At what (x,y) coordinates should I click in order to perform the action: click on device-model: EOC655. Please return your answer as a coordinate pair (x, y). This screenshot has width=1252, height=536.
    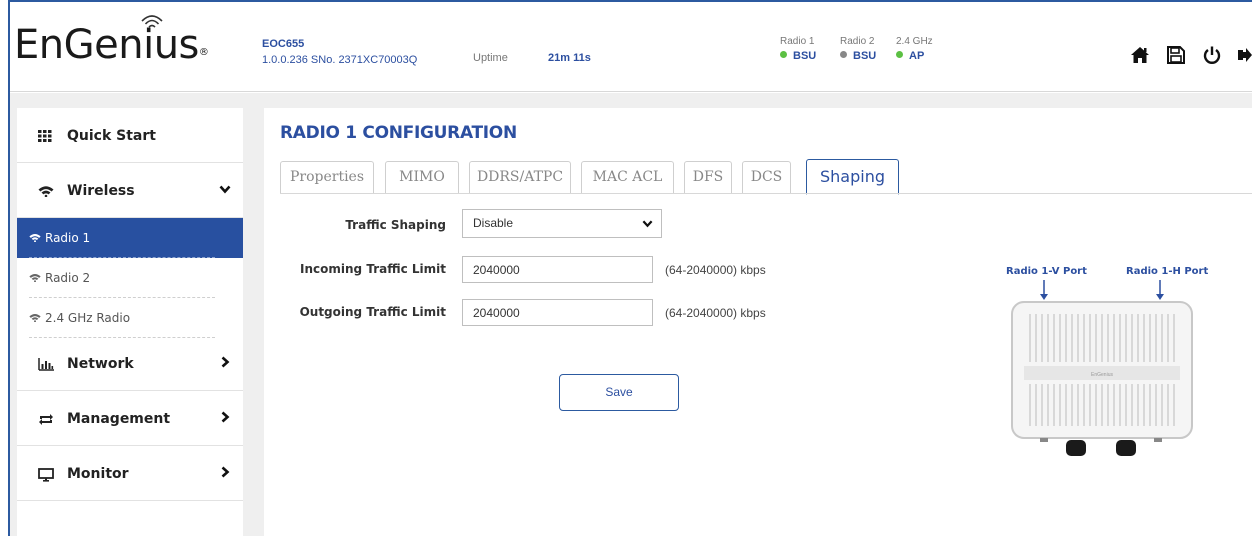
    Looking at the image, I should click on (283, 44).